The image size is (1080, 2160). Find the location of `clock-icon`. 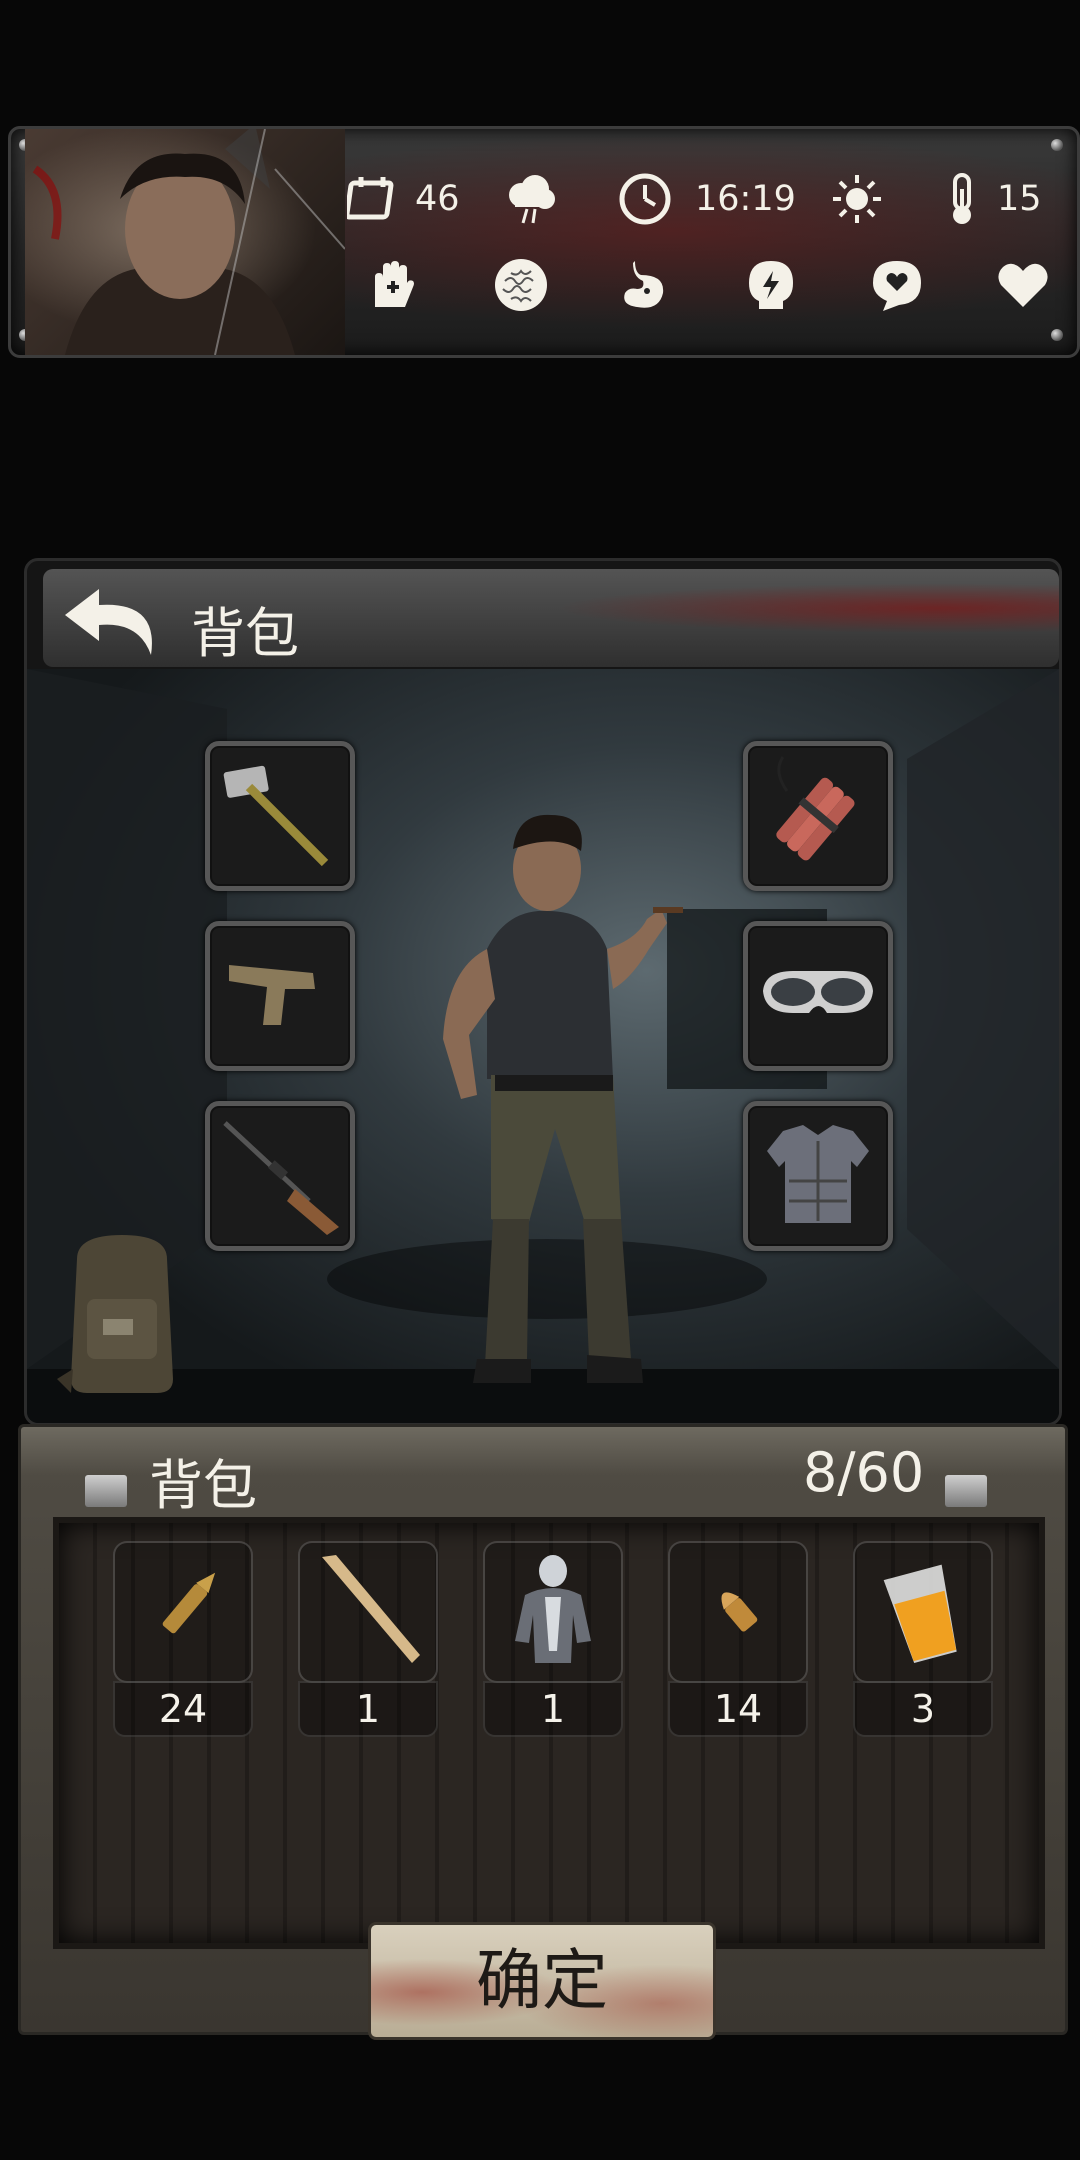

clock-icon is located at coordinates (645, 199).